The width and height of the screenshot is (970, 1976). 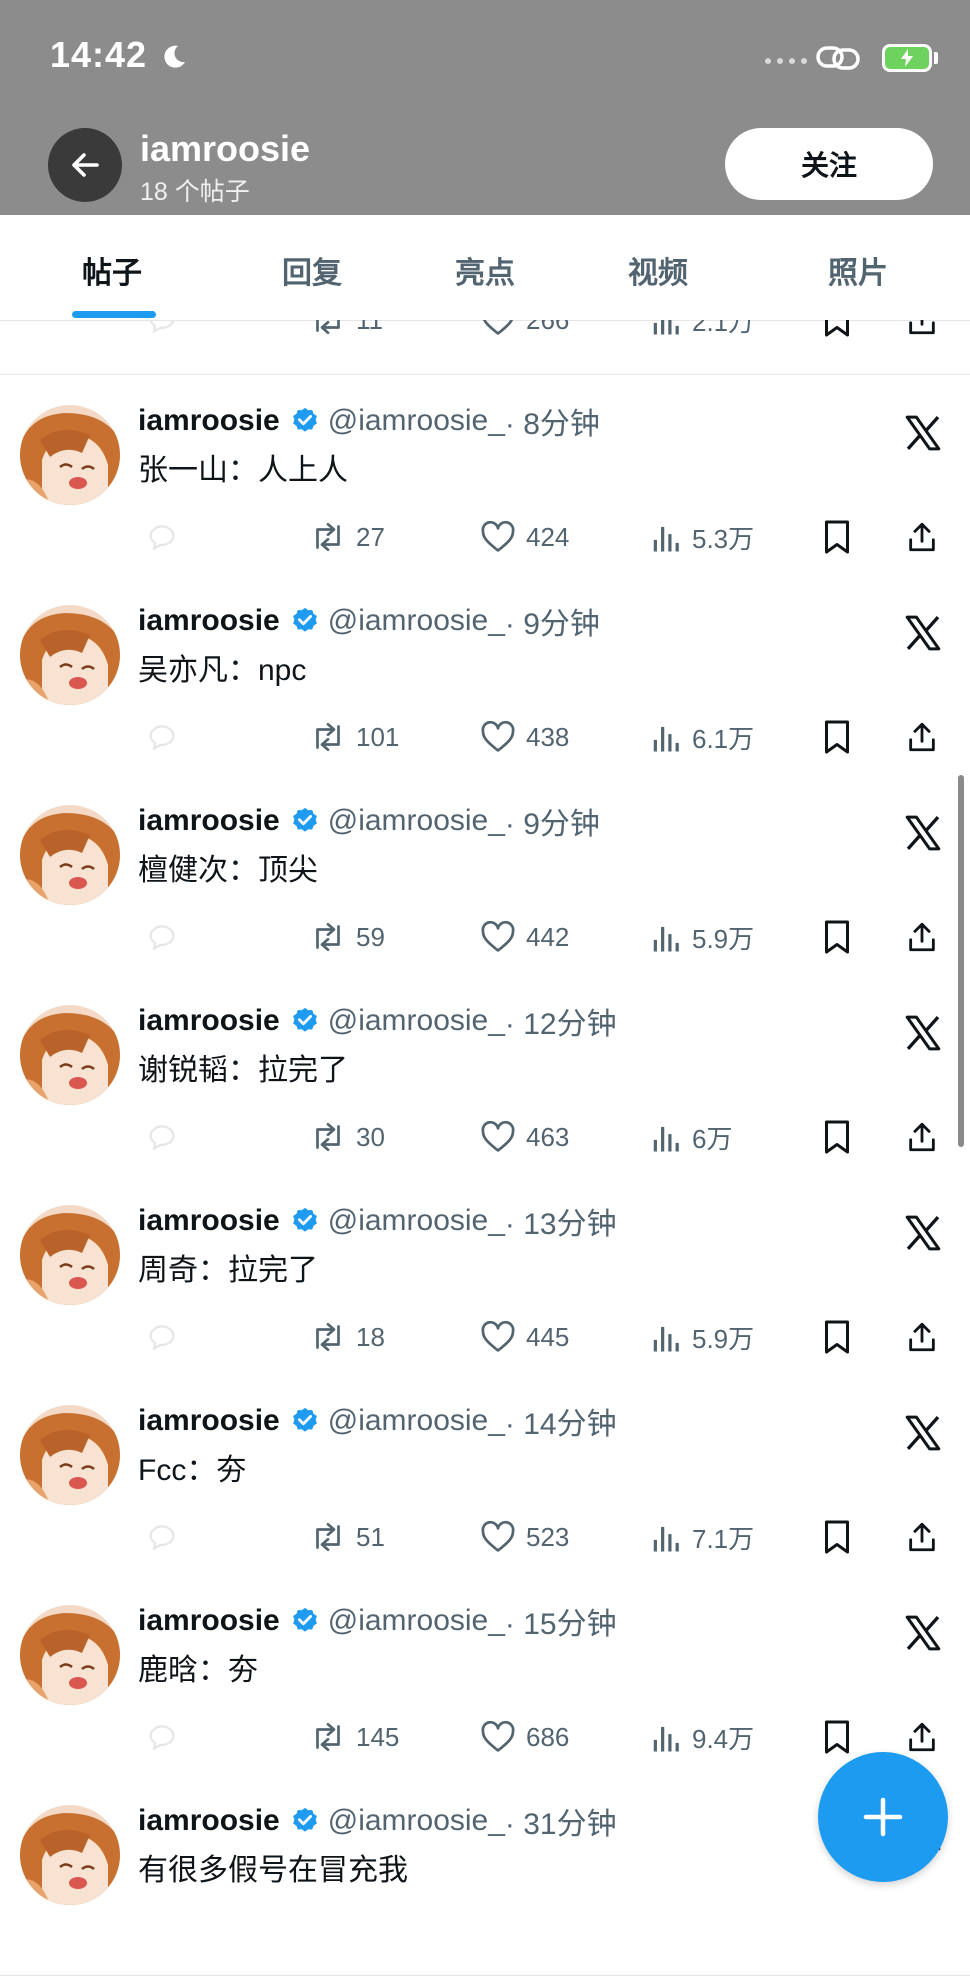 I want to click on follow-button: 关注, so click(x=829, y=164).